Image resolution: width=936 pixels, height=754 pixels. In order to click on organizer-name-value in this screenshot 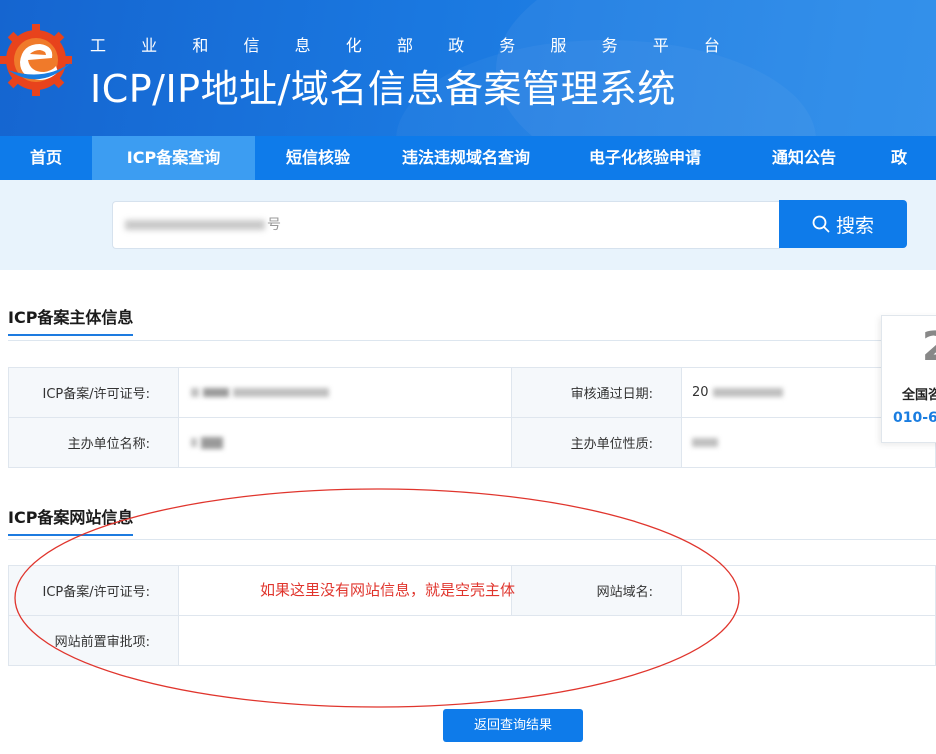, I will do `click(345, 442)`.